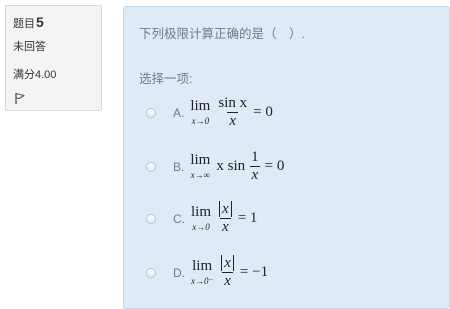  What do you see at coordinates (255, 157) in the screenshot?
I see `fraction-numerator: 1` at bounding box center [255, 157].